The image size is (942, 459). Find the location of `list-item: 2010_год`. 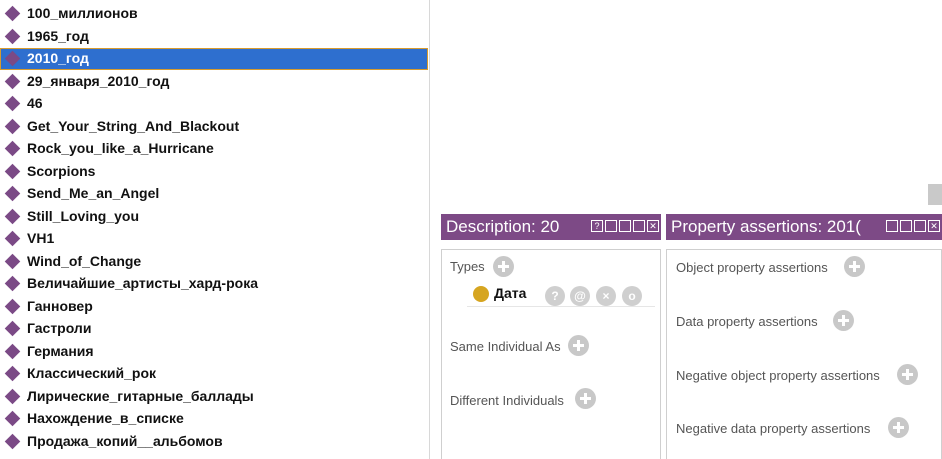

list-item: 2010_год is located at coordinates (214, 59).